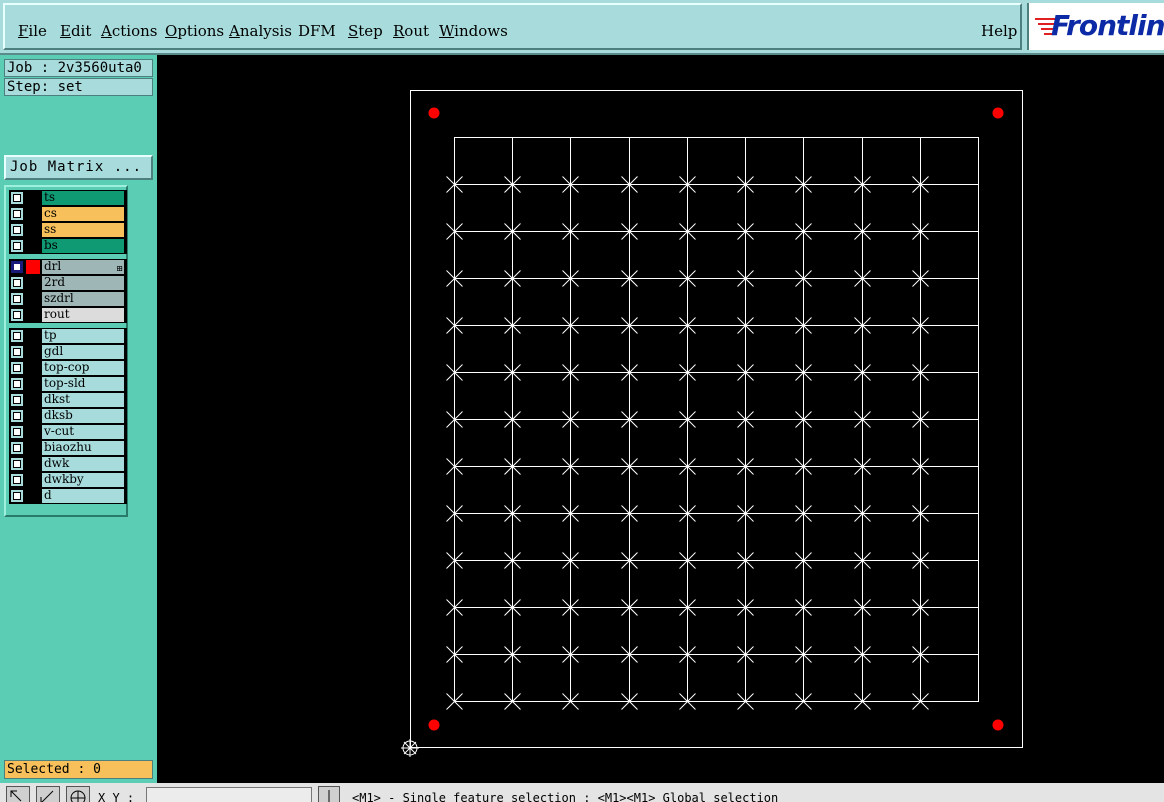 The width and height of the screenshot is (1164, 802). I want to click on layer-row-top-sld: top-sld, so click(68, 384).